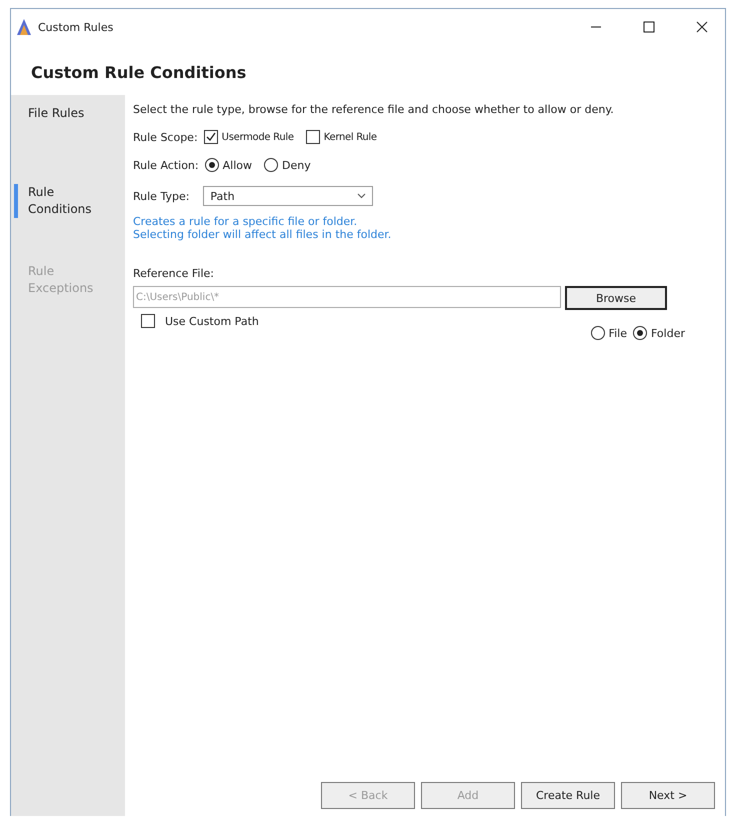  I want to click on reference-file-label: Reference File:, so click(174, 273).